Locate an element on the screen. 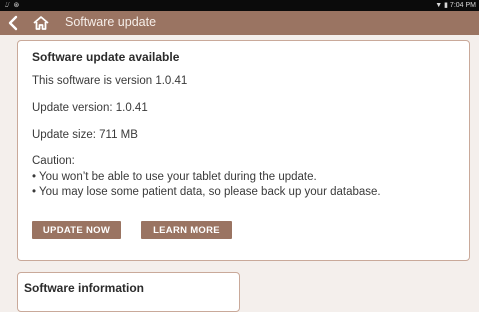 The image size is (479, 312). update-now-button: UPDATE NOW is located at coordinates (76, 230).